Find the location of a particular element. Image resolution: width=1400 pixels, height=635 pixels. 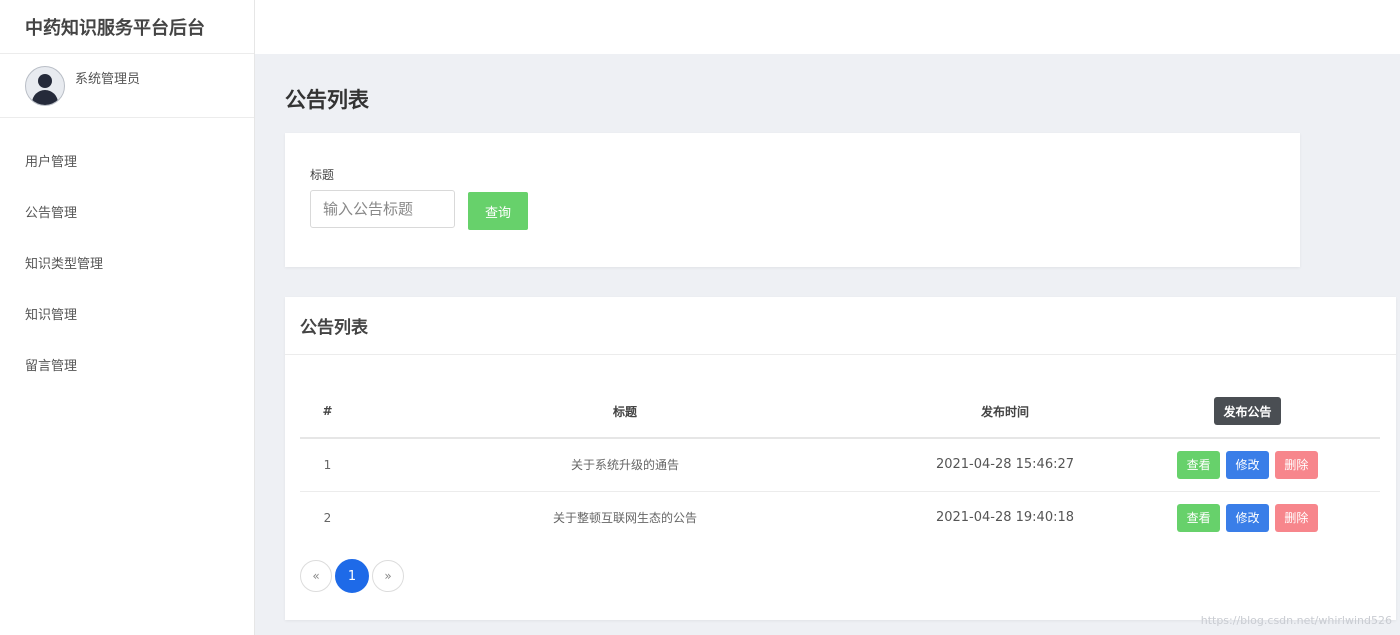

avatar is located at coordinates (45, 86).